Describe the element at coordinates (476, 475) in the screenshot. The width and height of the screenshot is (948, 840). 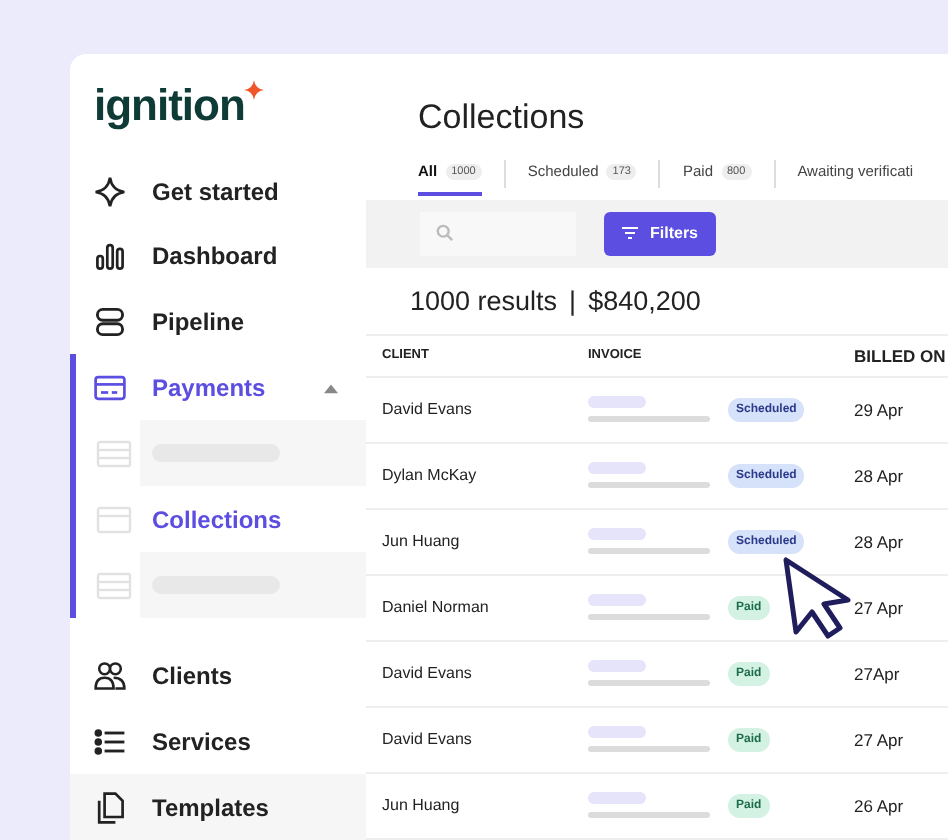
I see `client-name: Dylan McKay` at that location.